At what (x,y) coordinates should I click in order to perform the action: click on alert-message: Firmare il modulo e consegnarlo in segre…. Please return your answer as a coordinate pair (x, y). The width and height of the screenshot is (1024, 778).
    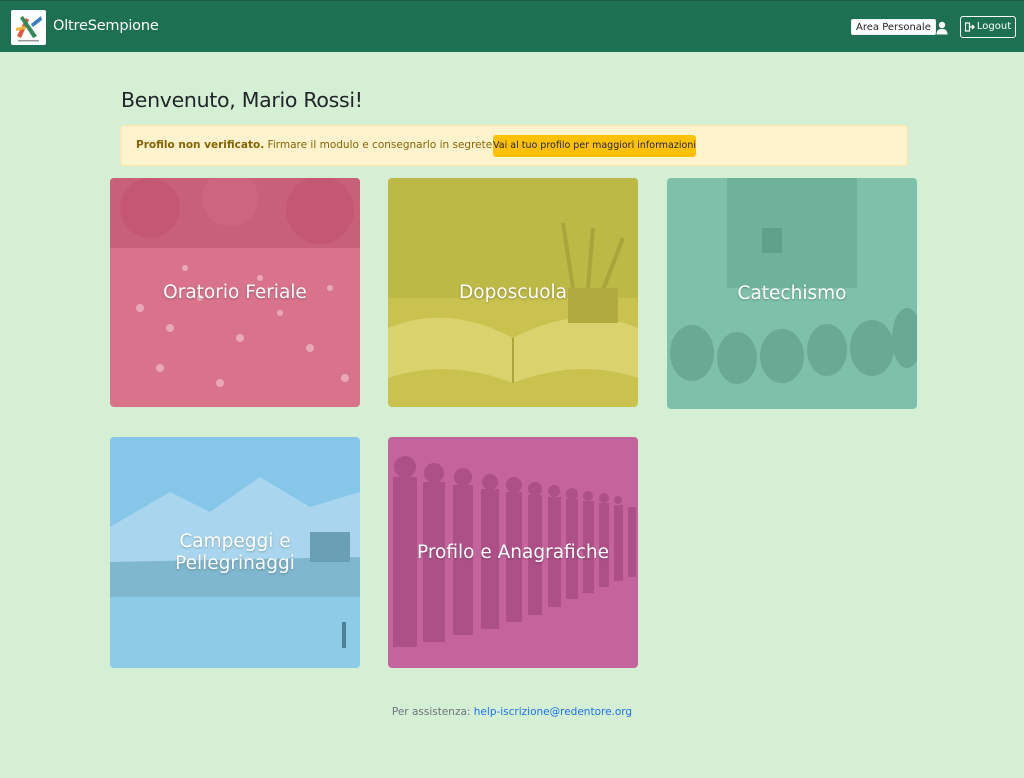
    Looking at the image, I should click on (387, 145).